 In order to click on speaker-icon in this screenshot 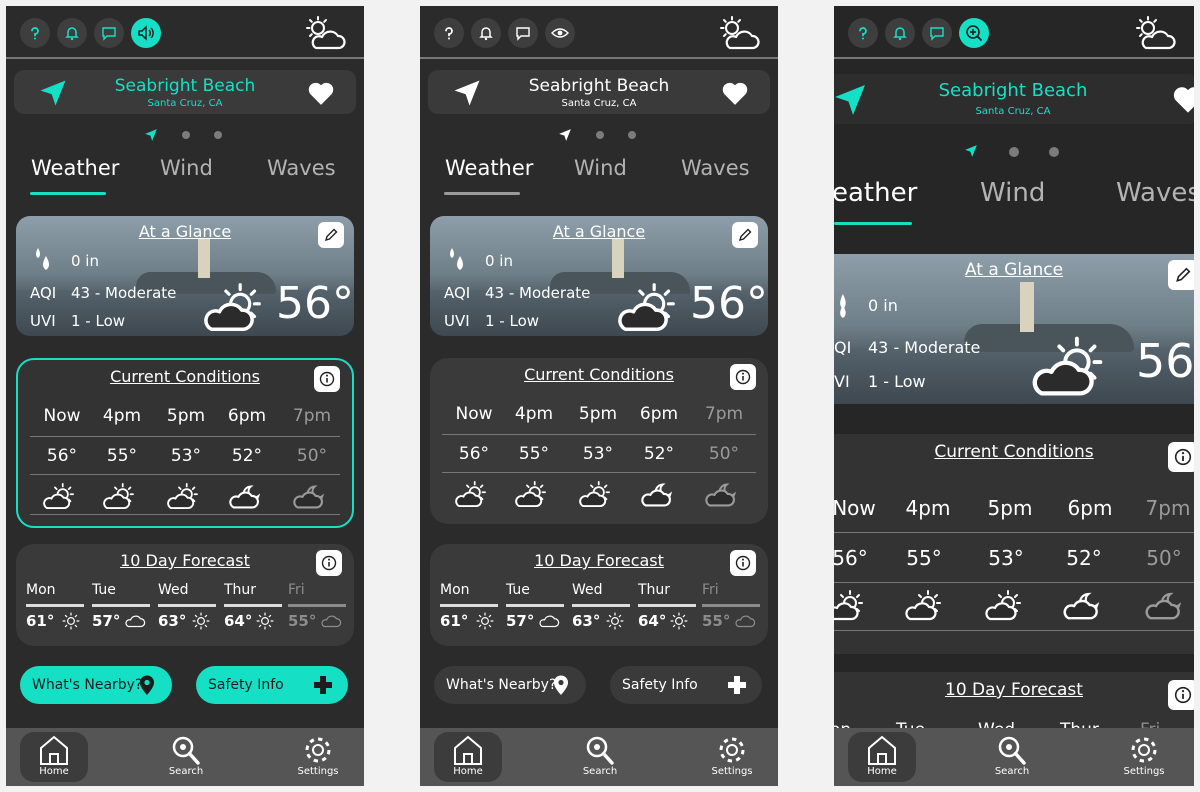, I will do `click(146, 33)`.